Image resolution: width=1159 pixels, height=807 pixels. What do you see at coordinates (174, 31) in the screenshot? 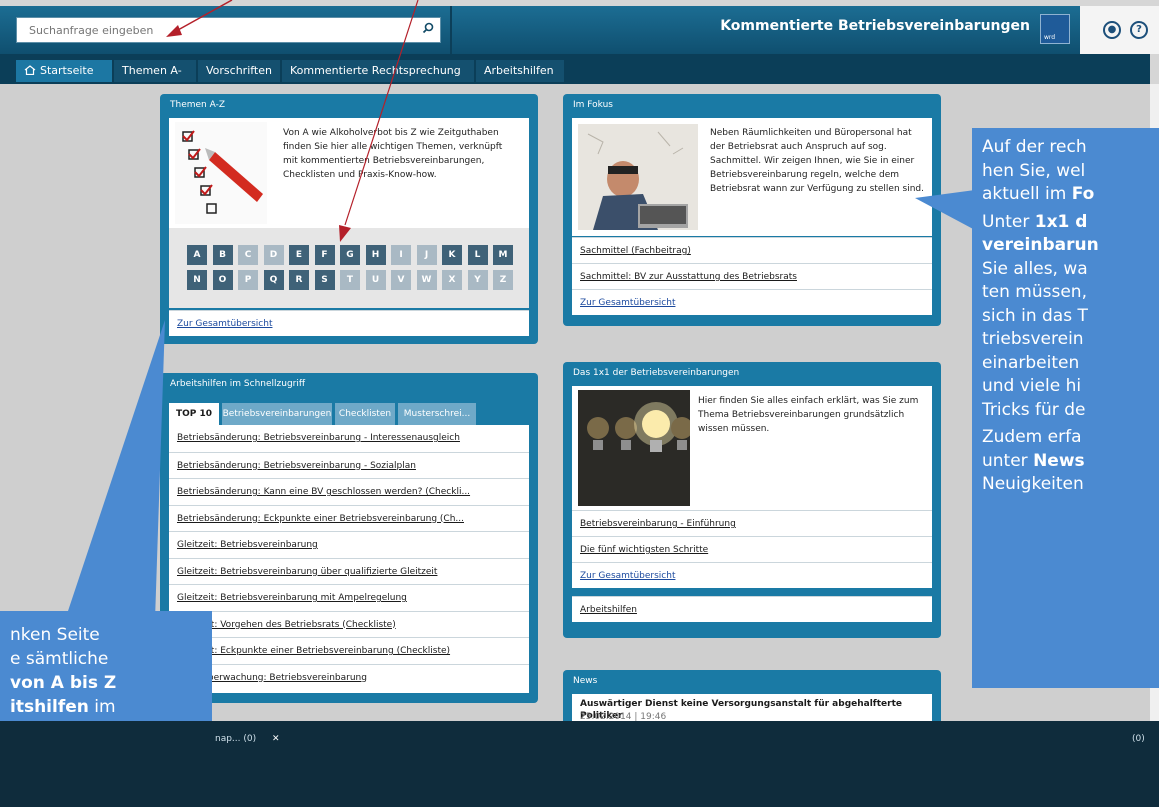
I see `arrow-to-search-head` at bounding box center [174, 31].